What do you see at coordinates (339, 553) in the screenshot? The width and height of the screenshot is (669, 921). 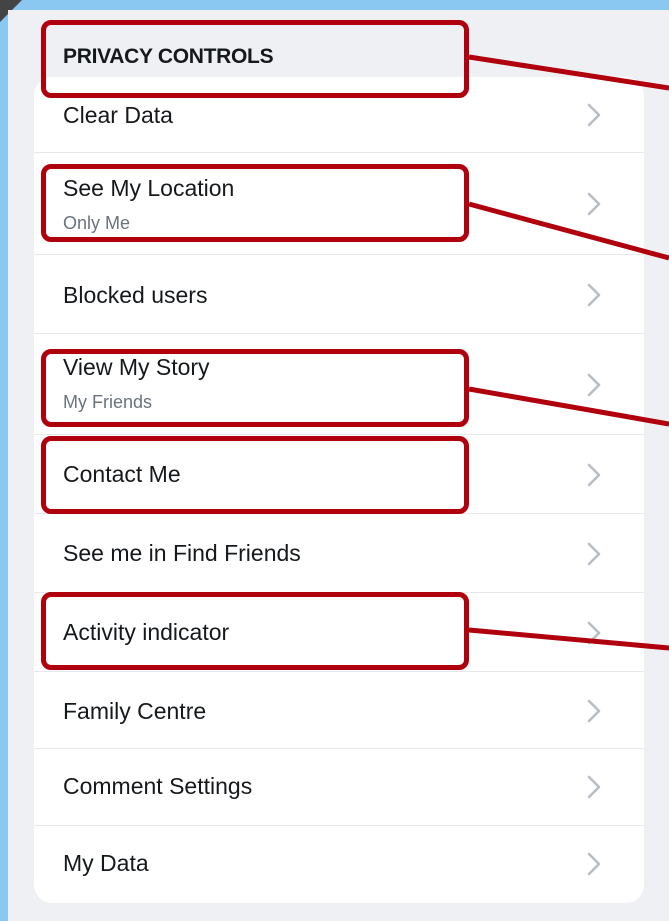 I see `settings-row-see-me-in-find-friends: See me in Find Friends` at bounding box center [339, 553].